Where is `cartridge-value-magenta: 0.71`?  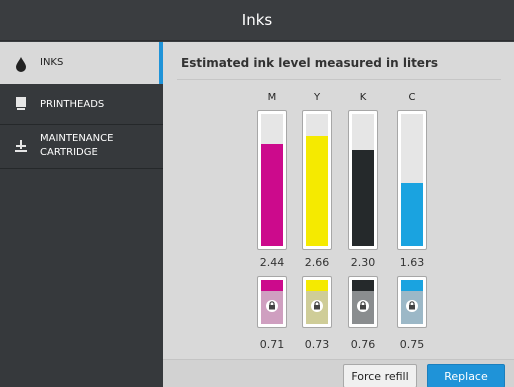
cartridge-value-magenta: 0.71 is located at coordinates (272, 344).